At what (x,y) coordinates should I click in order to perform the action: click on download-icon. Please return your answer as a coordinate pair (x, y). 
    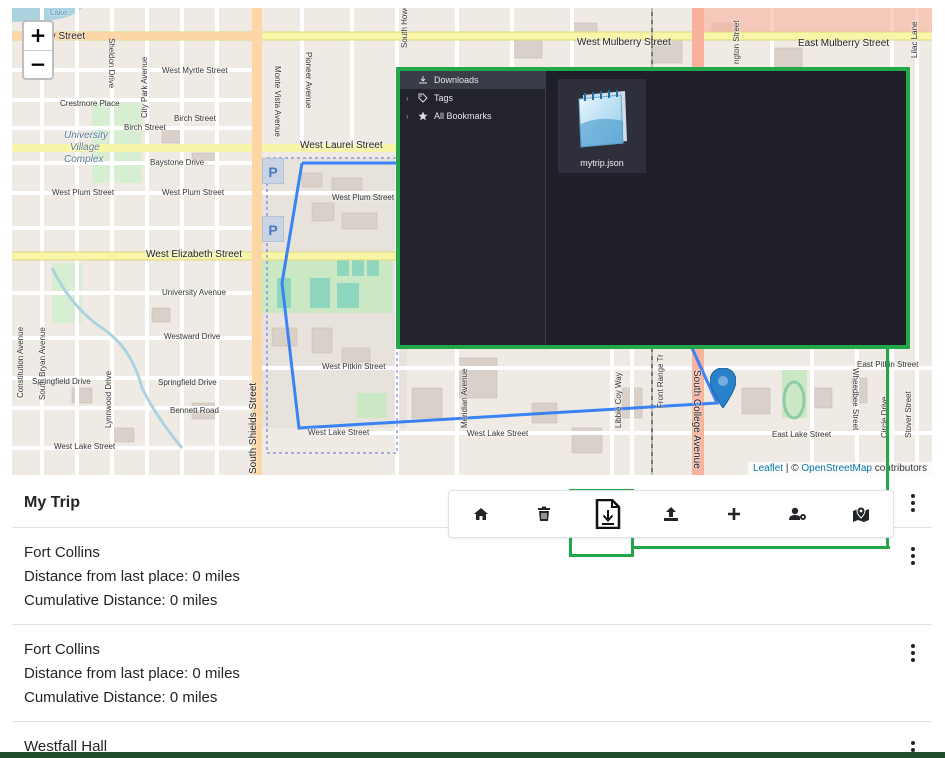
    Looking at the image, I should click on (423, 80).